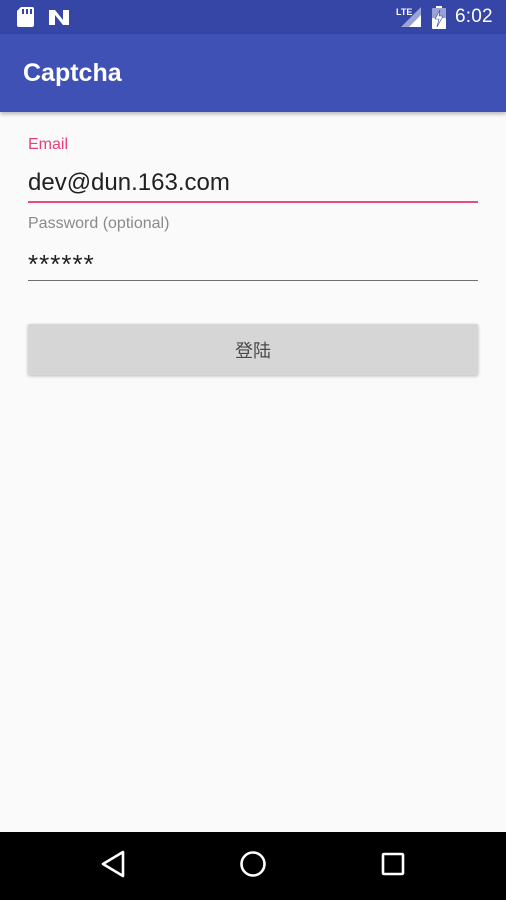 The image size is (506, 900). What do you see at coordinates (439, 20) in the screenshot?
I see `battery-charging-icon` at bounding box center [439, 20].